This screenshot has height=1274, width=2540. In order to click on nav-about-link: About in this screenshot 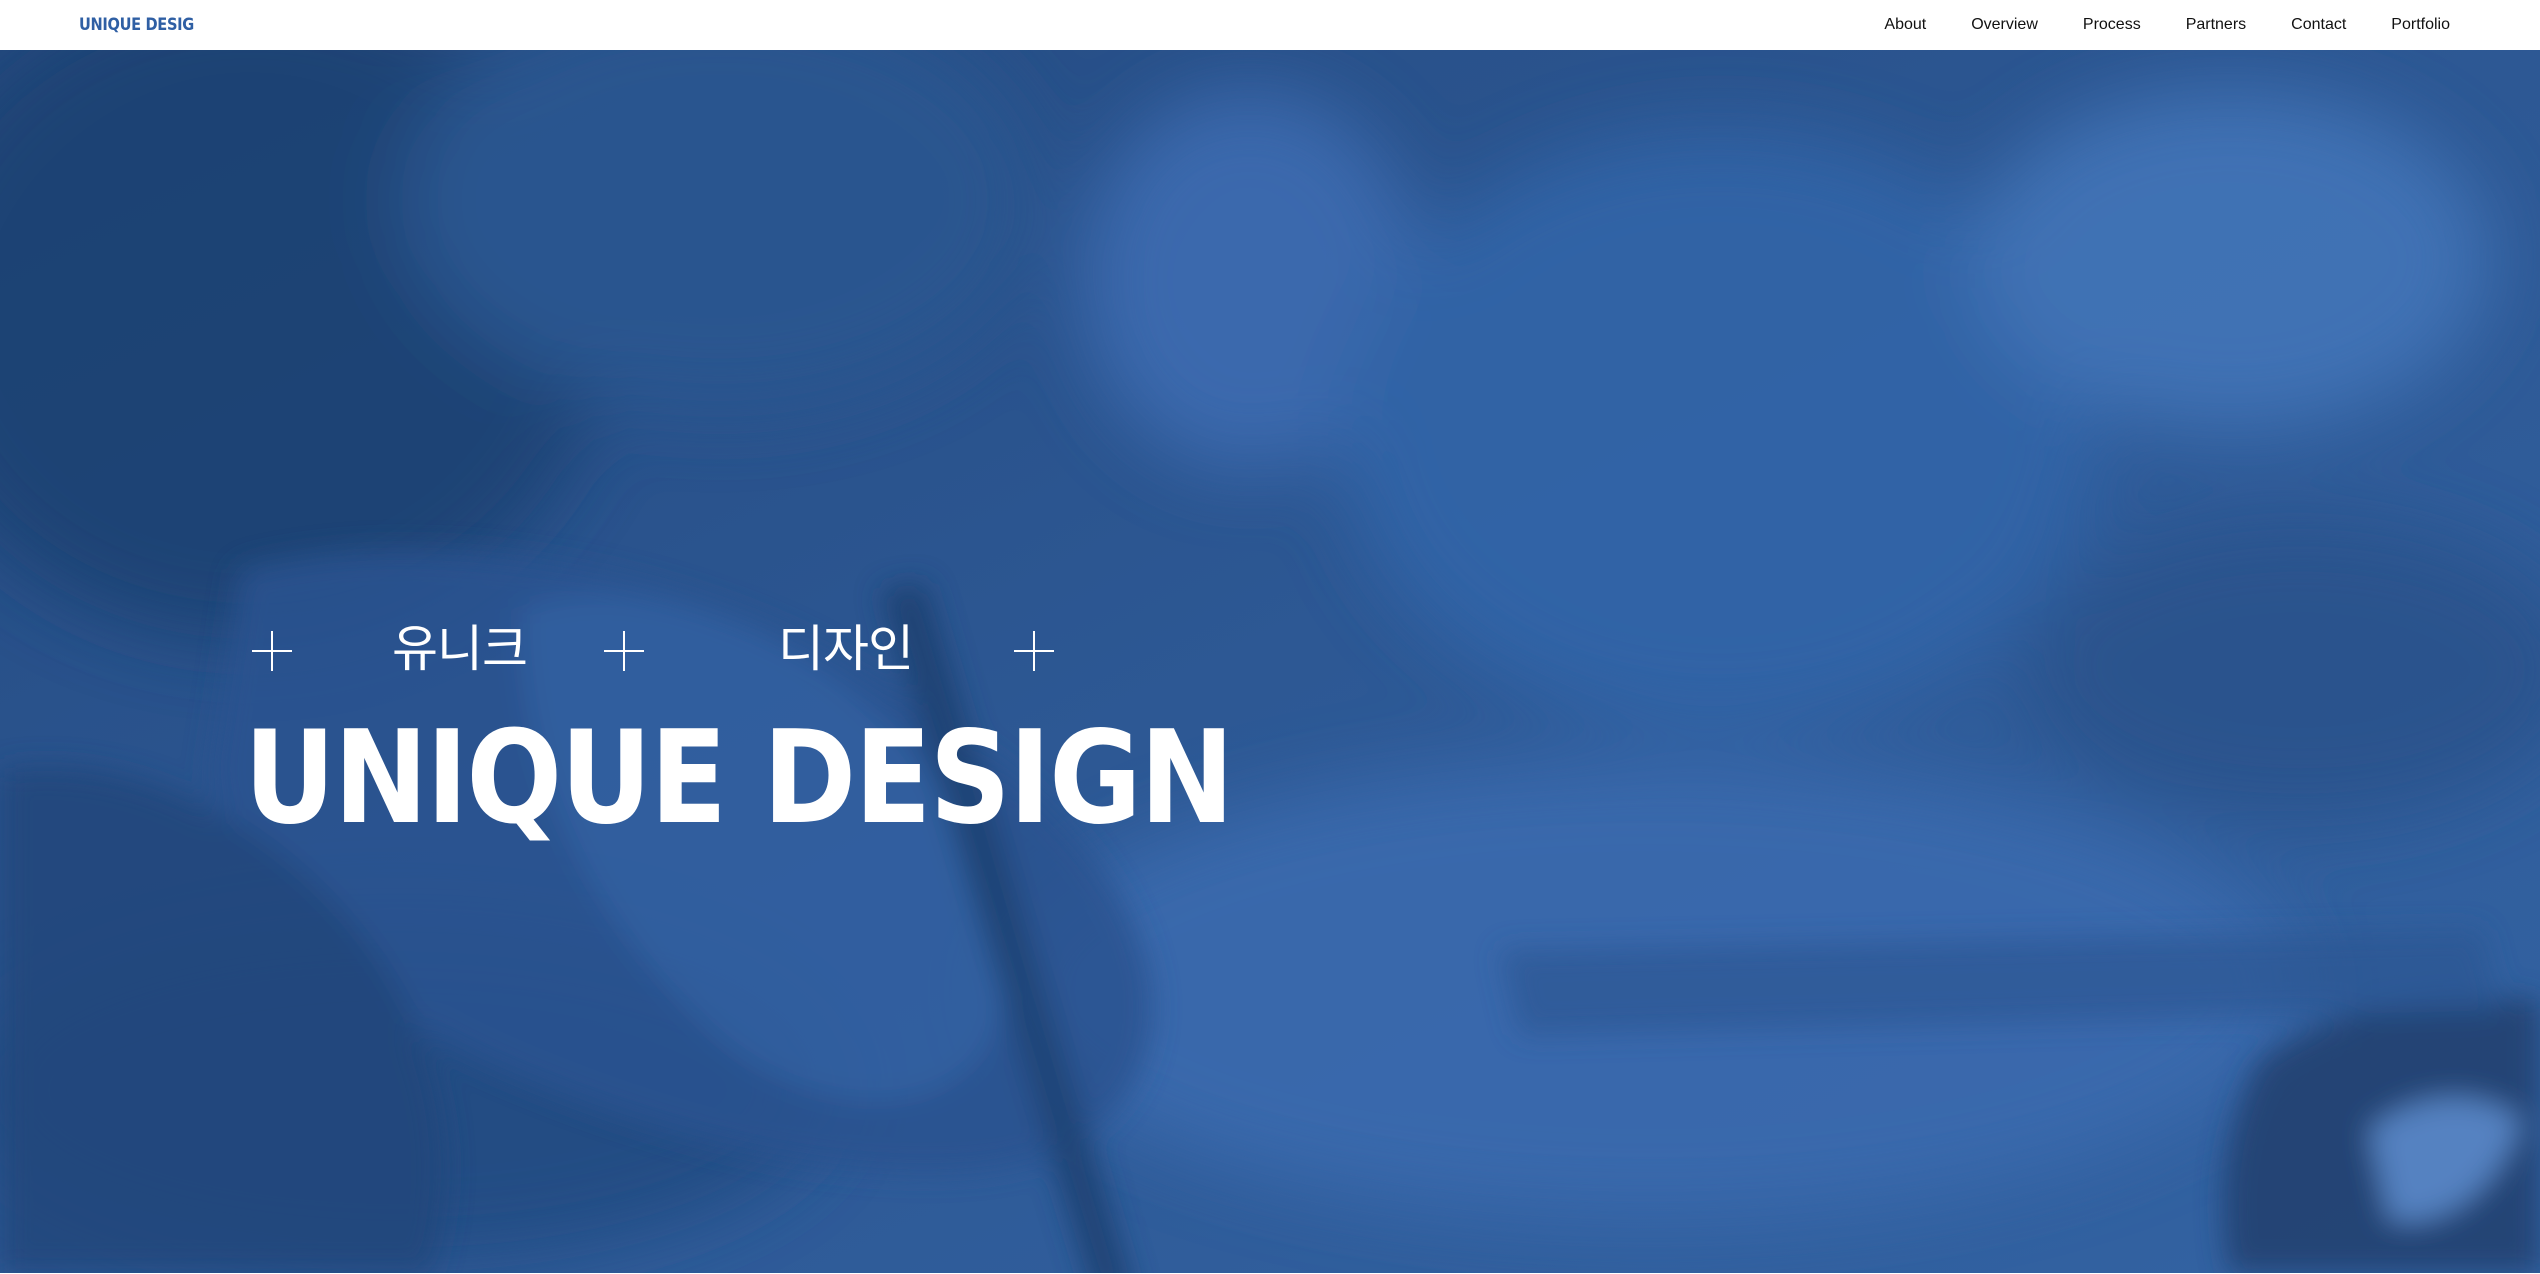, I will do `click(1905, 25)`.